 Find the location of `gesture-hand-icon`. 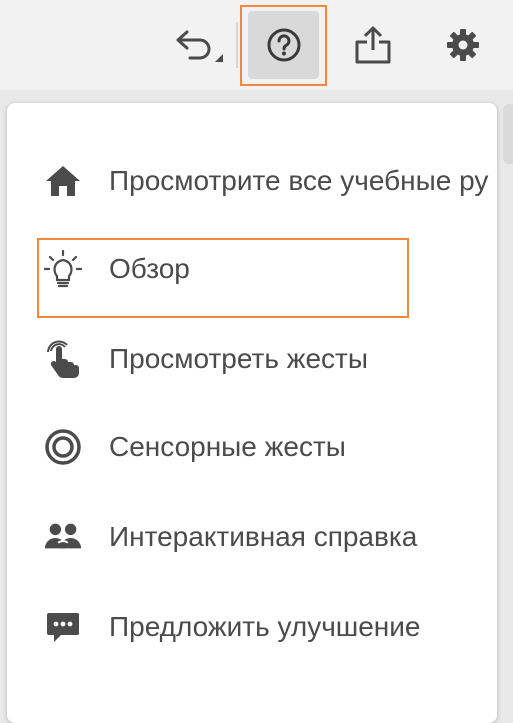

gesture-hand-icon is located at coordinates (63, 359).